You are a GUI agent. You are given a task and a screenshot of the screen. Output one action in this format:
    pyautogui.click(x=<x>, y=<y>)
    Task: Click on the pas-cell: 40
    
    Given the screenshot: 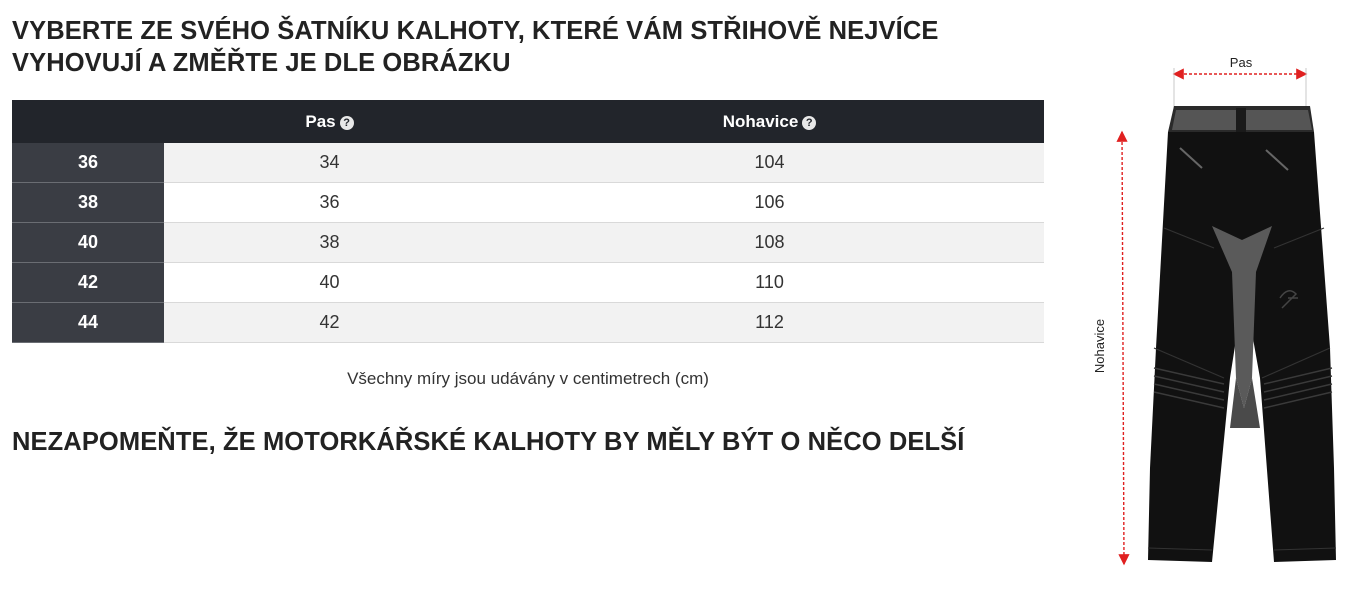 What is the action you would take?
    pyautogui.click(x=329, y=282)
    